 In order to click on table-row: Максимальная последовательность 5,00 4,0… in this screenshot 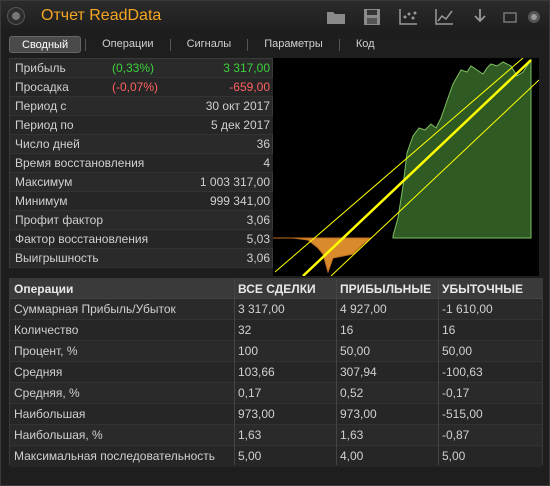, I will do `click(276, 456)`.